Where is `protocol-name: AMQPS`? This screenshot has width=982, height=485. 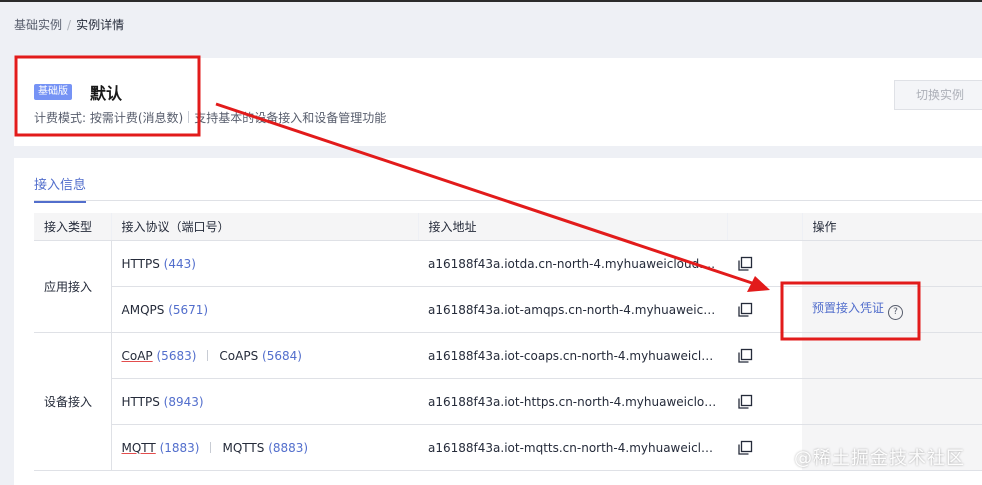 protocol-name: AMQPS is located at coordinates (143, 309).